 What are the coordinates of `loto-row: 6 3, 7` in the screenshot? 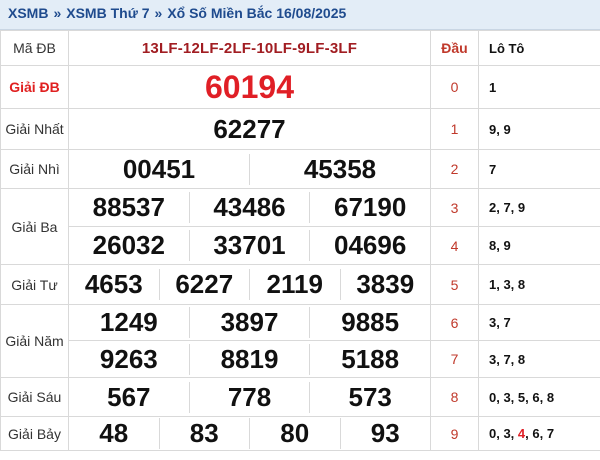 It's located at (515, 322).